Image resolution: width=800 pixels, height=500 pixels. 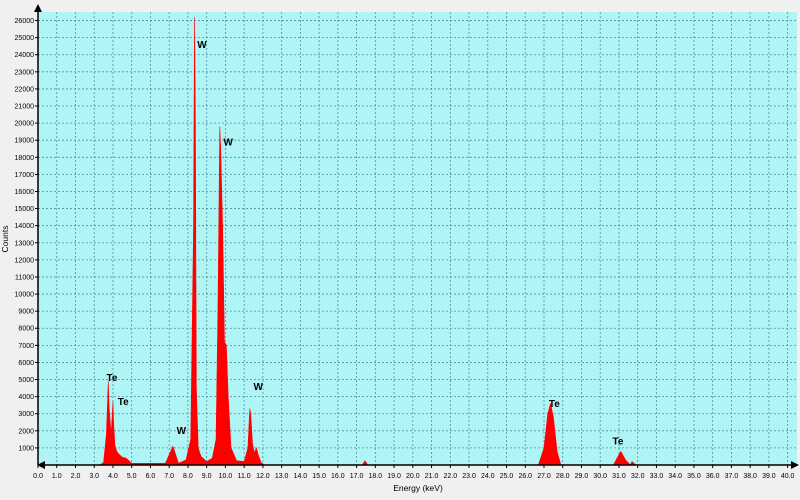 What do you see at coordinates (563, 476) in the screenshot?
I see `x-tick-label: 28.0` at bounding box center [563, 476].